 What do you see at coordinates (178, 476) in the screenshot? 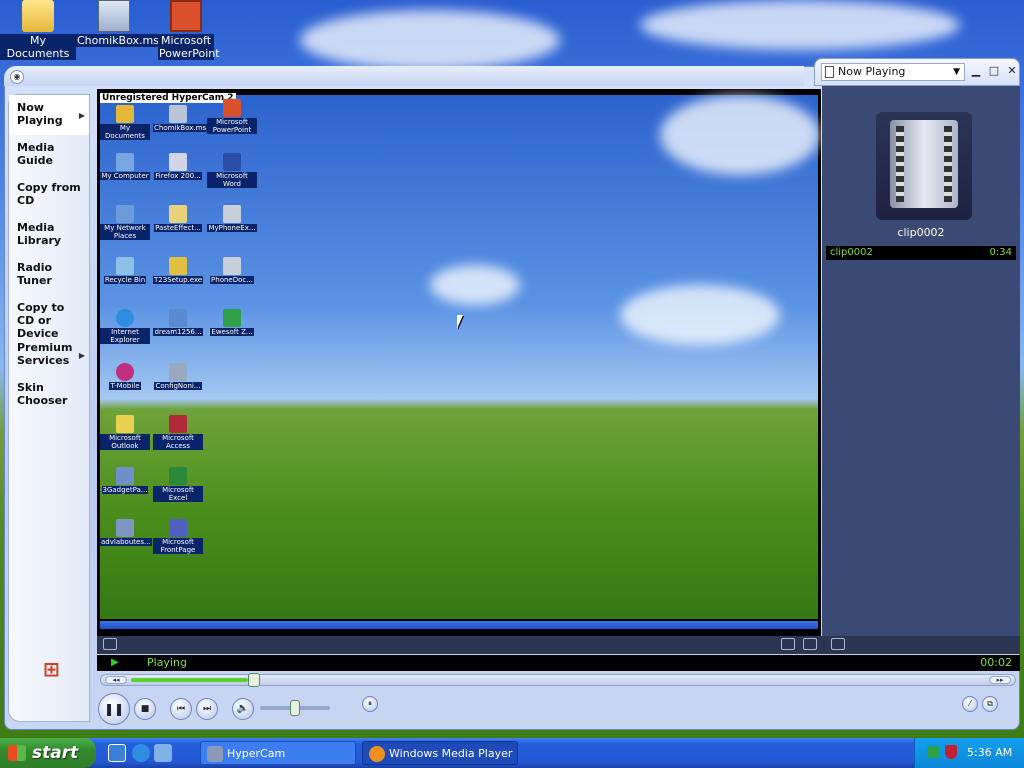
I see `excel-icon` at bounding box center [178, 476].